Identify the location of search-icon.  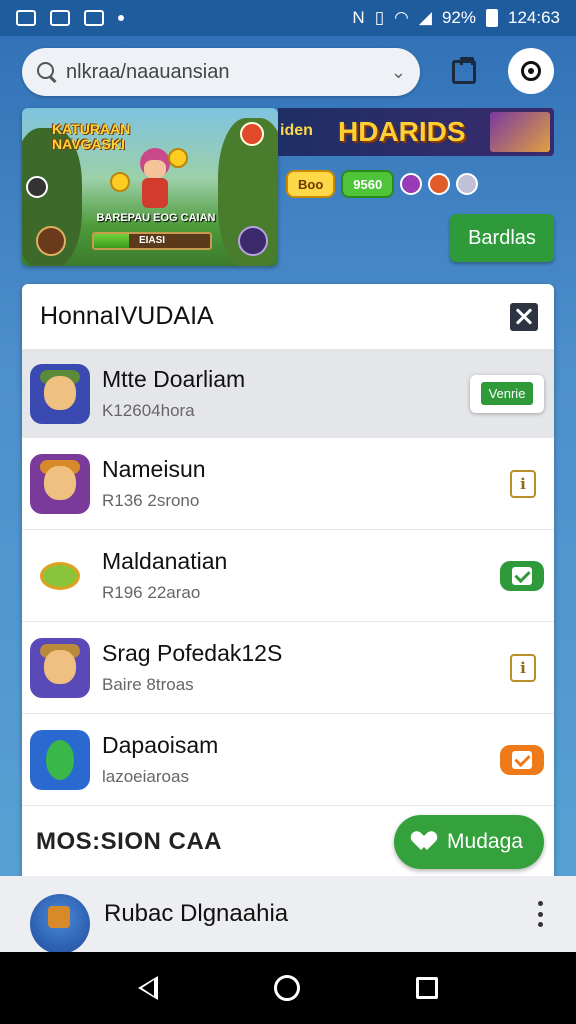
(47, 72).